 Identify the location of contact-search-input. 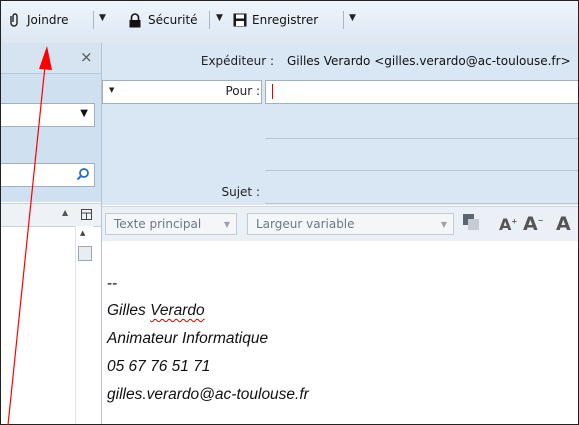
(48, 175).